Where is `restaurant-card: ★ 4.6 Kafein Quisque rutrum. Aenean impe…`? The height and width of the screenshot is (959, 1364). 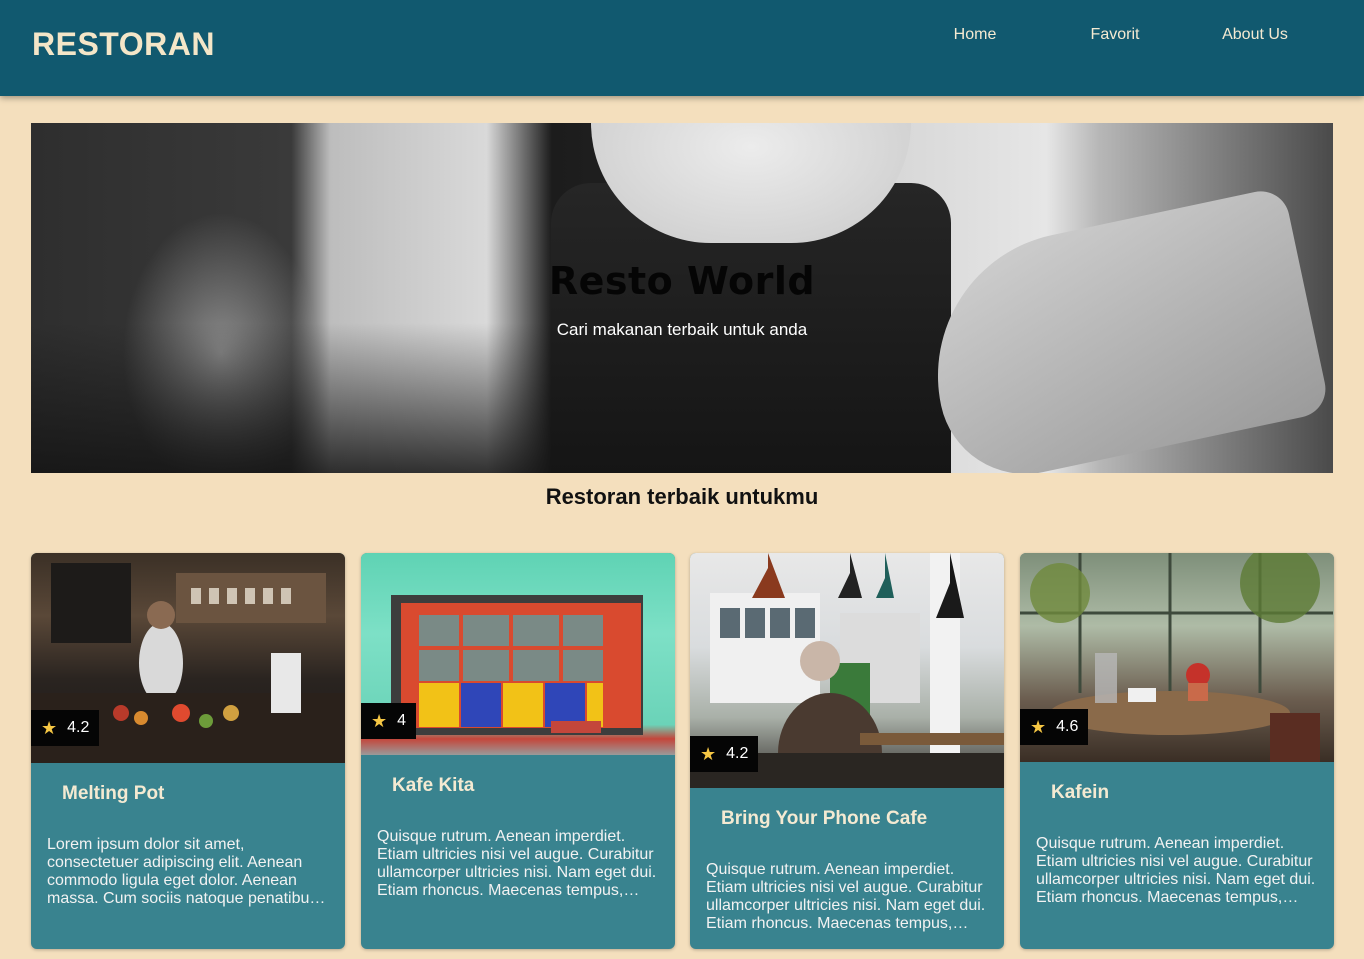
restaurant-card: ★ 4.6 Kafein Quisque rutrum. Aenean impe… is located at coordinates (1177, 751).